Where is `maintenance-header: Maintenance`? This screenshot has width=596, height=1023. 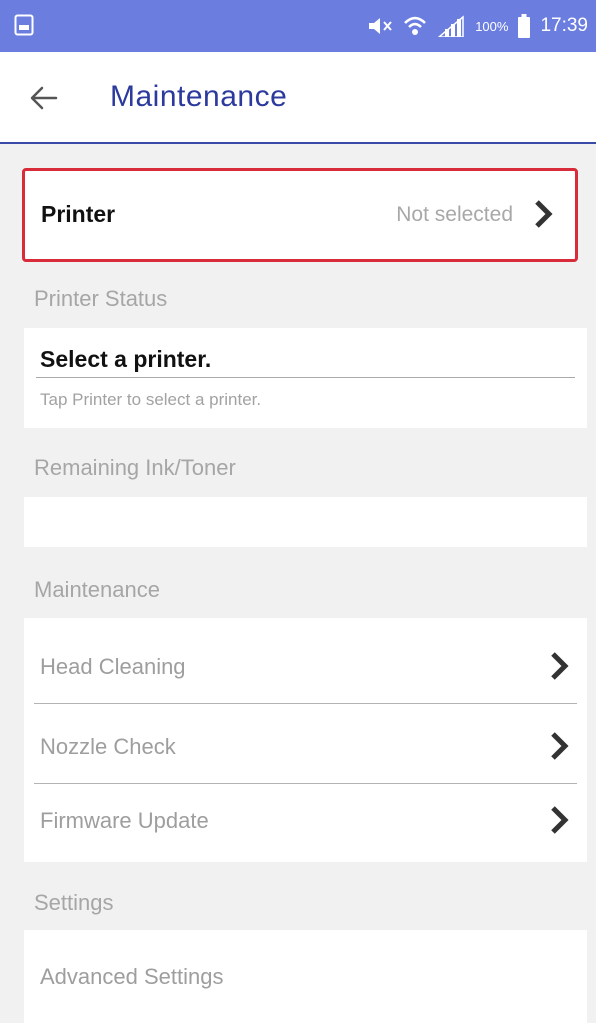
maintenance-header: Maintenance is located at coordinates (97, 589).